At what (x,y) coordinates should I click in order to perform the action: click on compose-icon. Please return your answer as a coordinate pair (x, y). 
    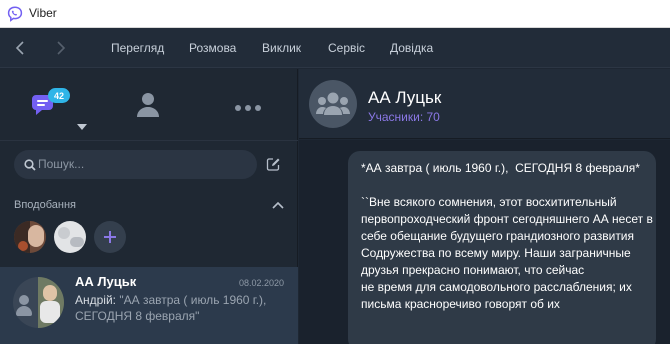
    Looking at the image, I should click on (273, 164).